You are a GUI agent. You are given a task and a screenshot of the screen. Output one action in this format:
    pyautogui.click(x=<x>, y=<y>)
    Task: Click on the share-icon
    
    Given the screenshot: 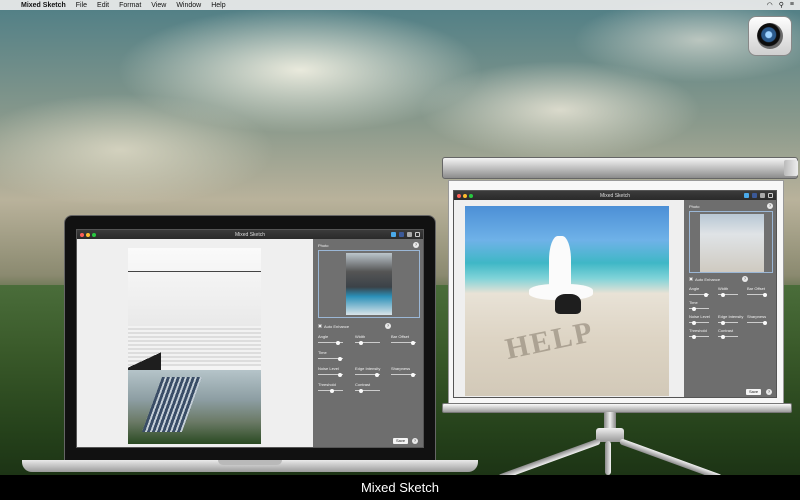 What is the action you would take?
    pyautogui.click(x=409, y=234)
    